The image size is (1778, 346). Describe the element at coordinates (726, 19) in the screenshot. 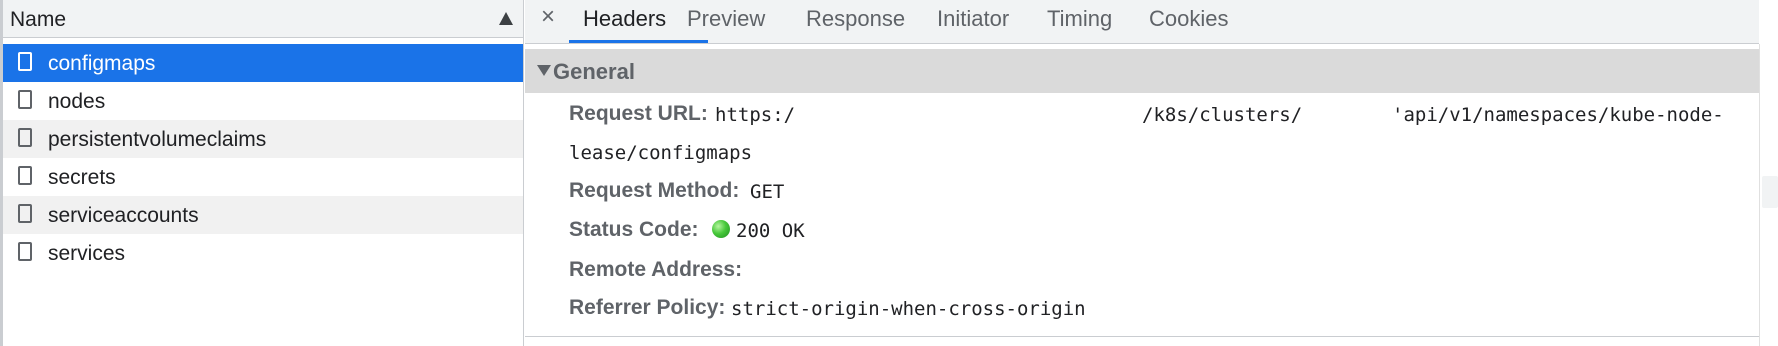

I see `tab-preview: Preview` at that location.